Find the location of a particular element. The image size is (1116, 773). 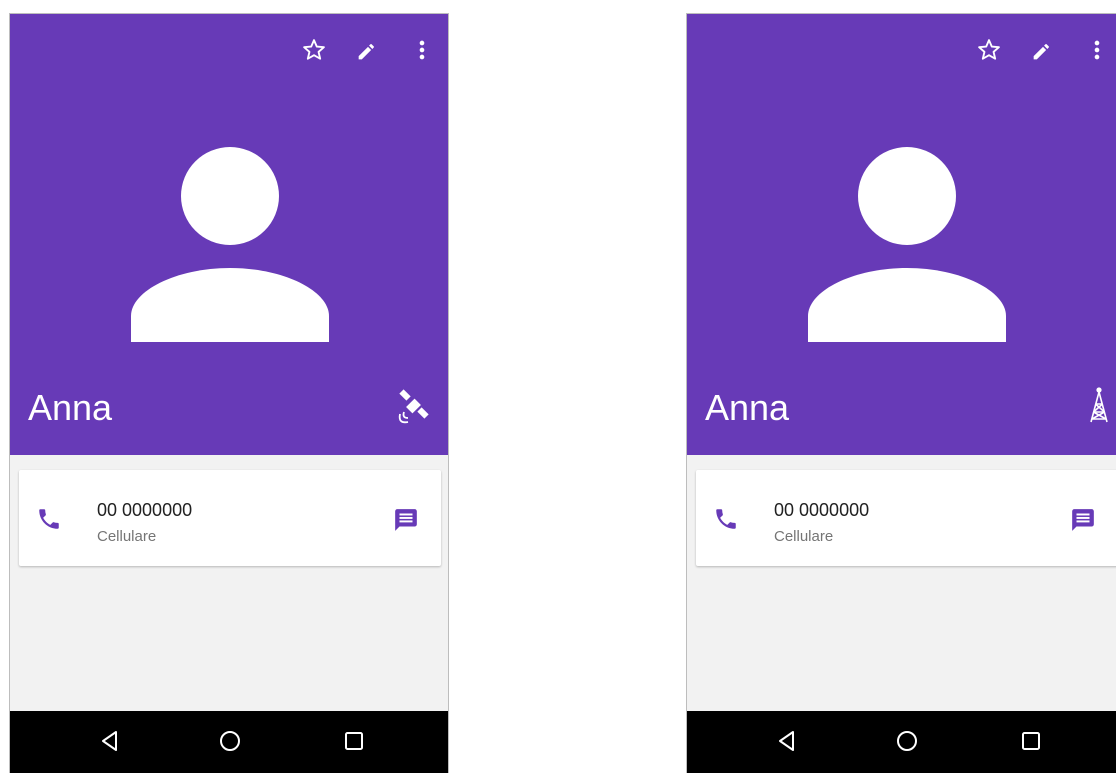

satellite-icon is located at coordinates (414, 406).